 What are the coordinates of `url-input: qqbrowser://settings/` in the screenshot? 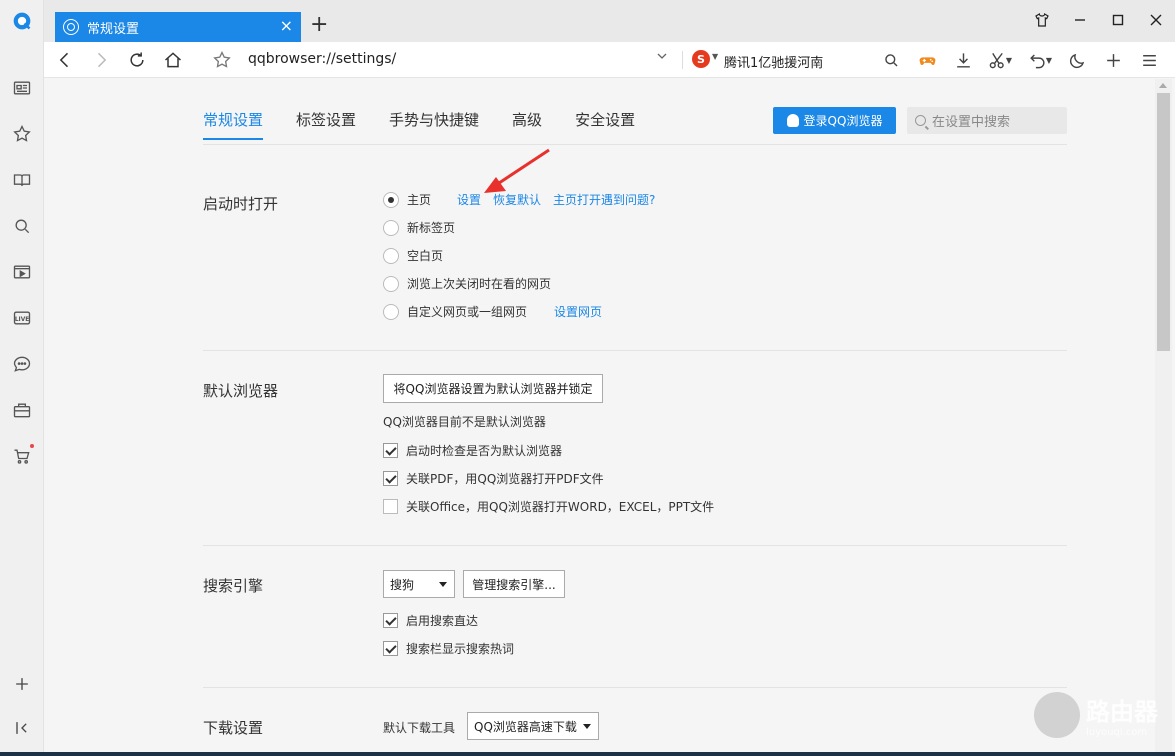 It's located at (322, 59).